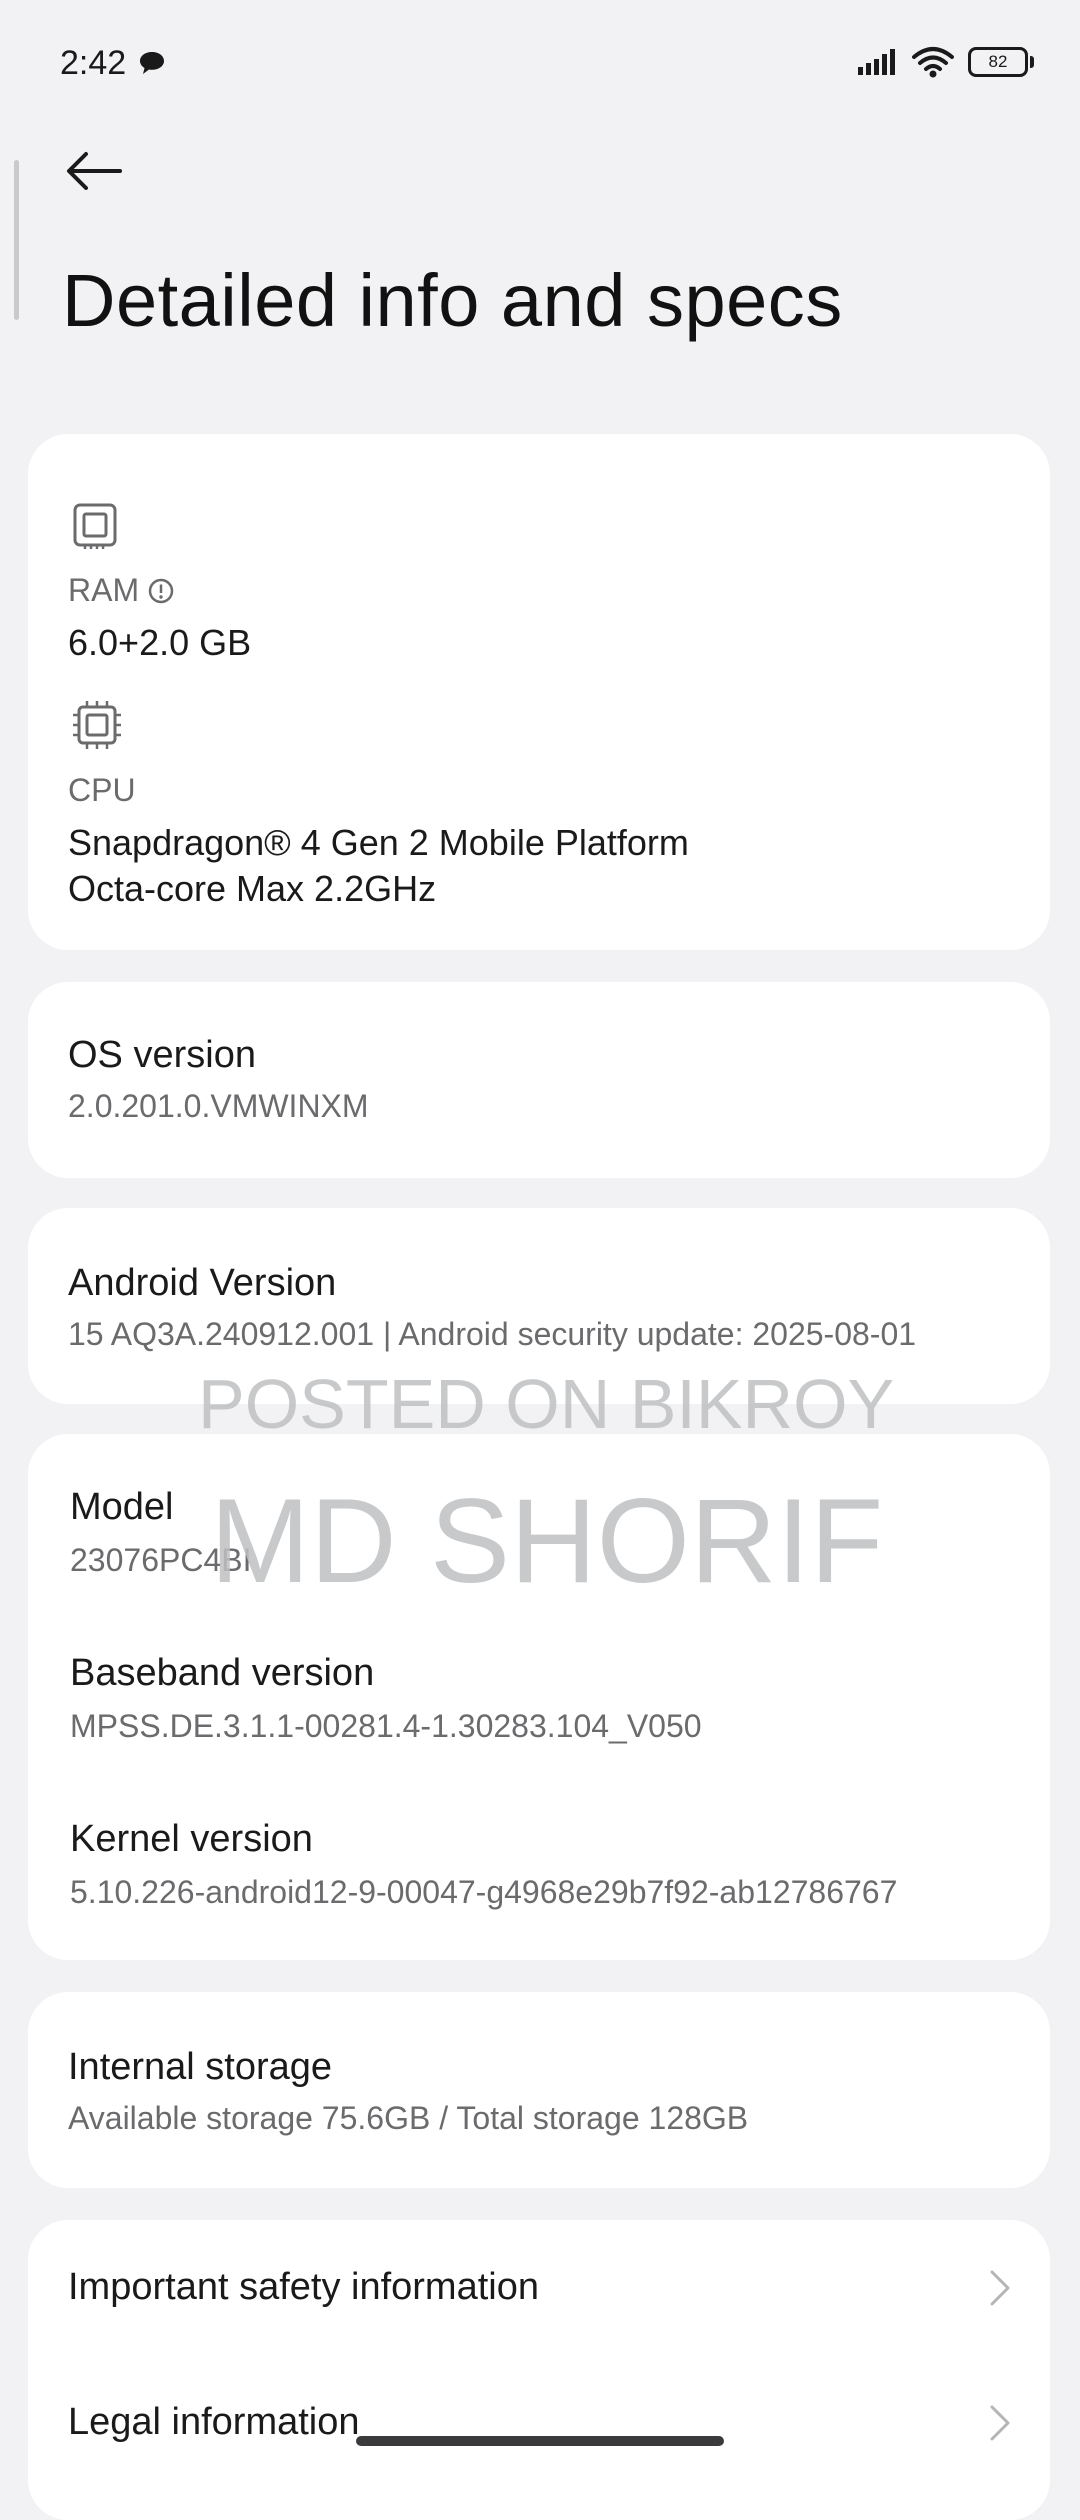  I want to click on scroll-indicator, so click(16, 240).